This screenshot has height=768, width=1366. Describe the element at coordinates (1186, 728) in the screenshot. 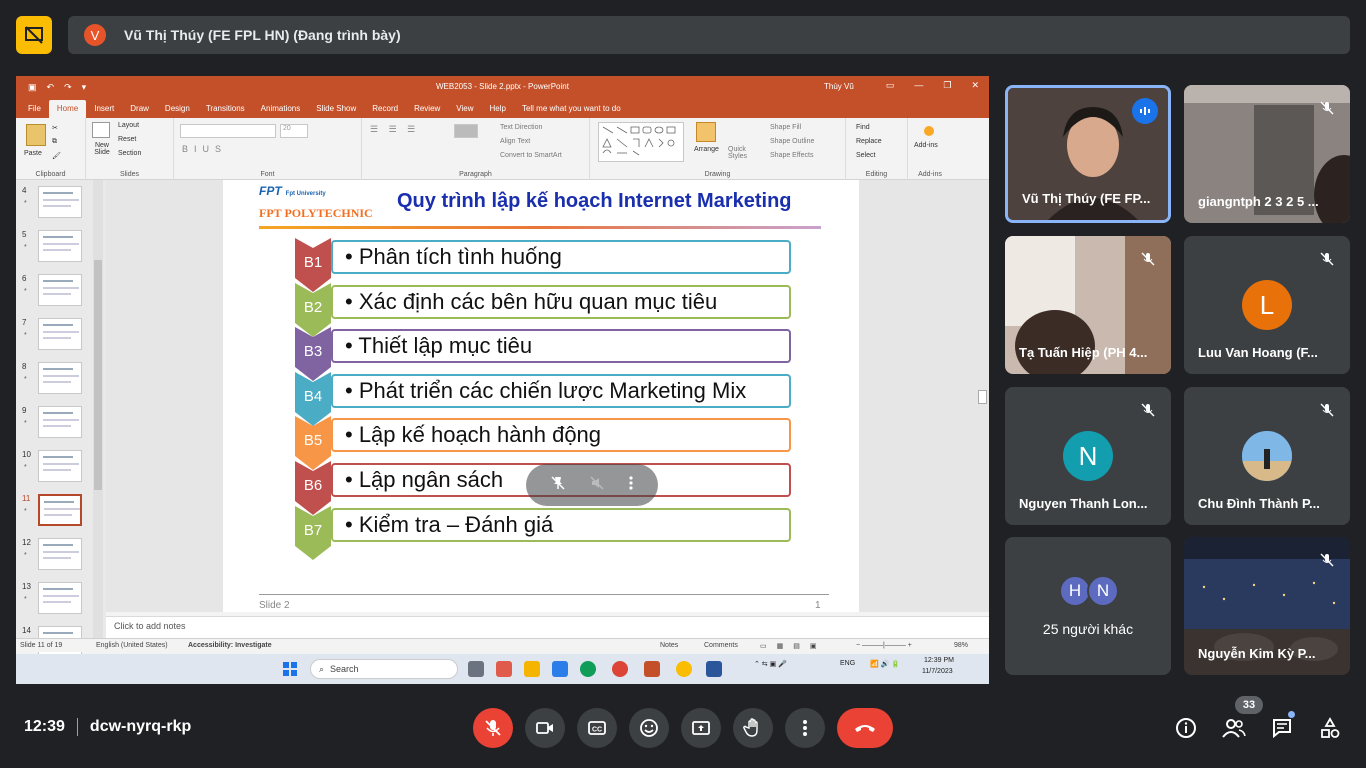

I see `meeting-details-button` at that location.